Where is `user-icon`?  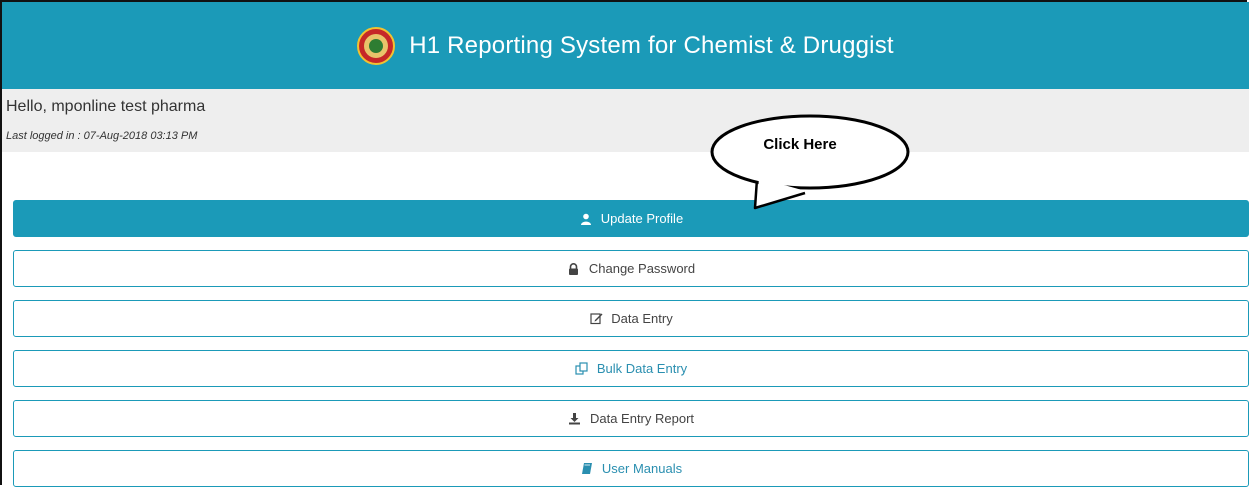
user-icon is located at coordinates (586, 219).